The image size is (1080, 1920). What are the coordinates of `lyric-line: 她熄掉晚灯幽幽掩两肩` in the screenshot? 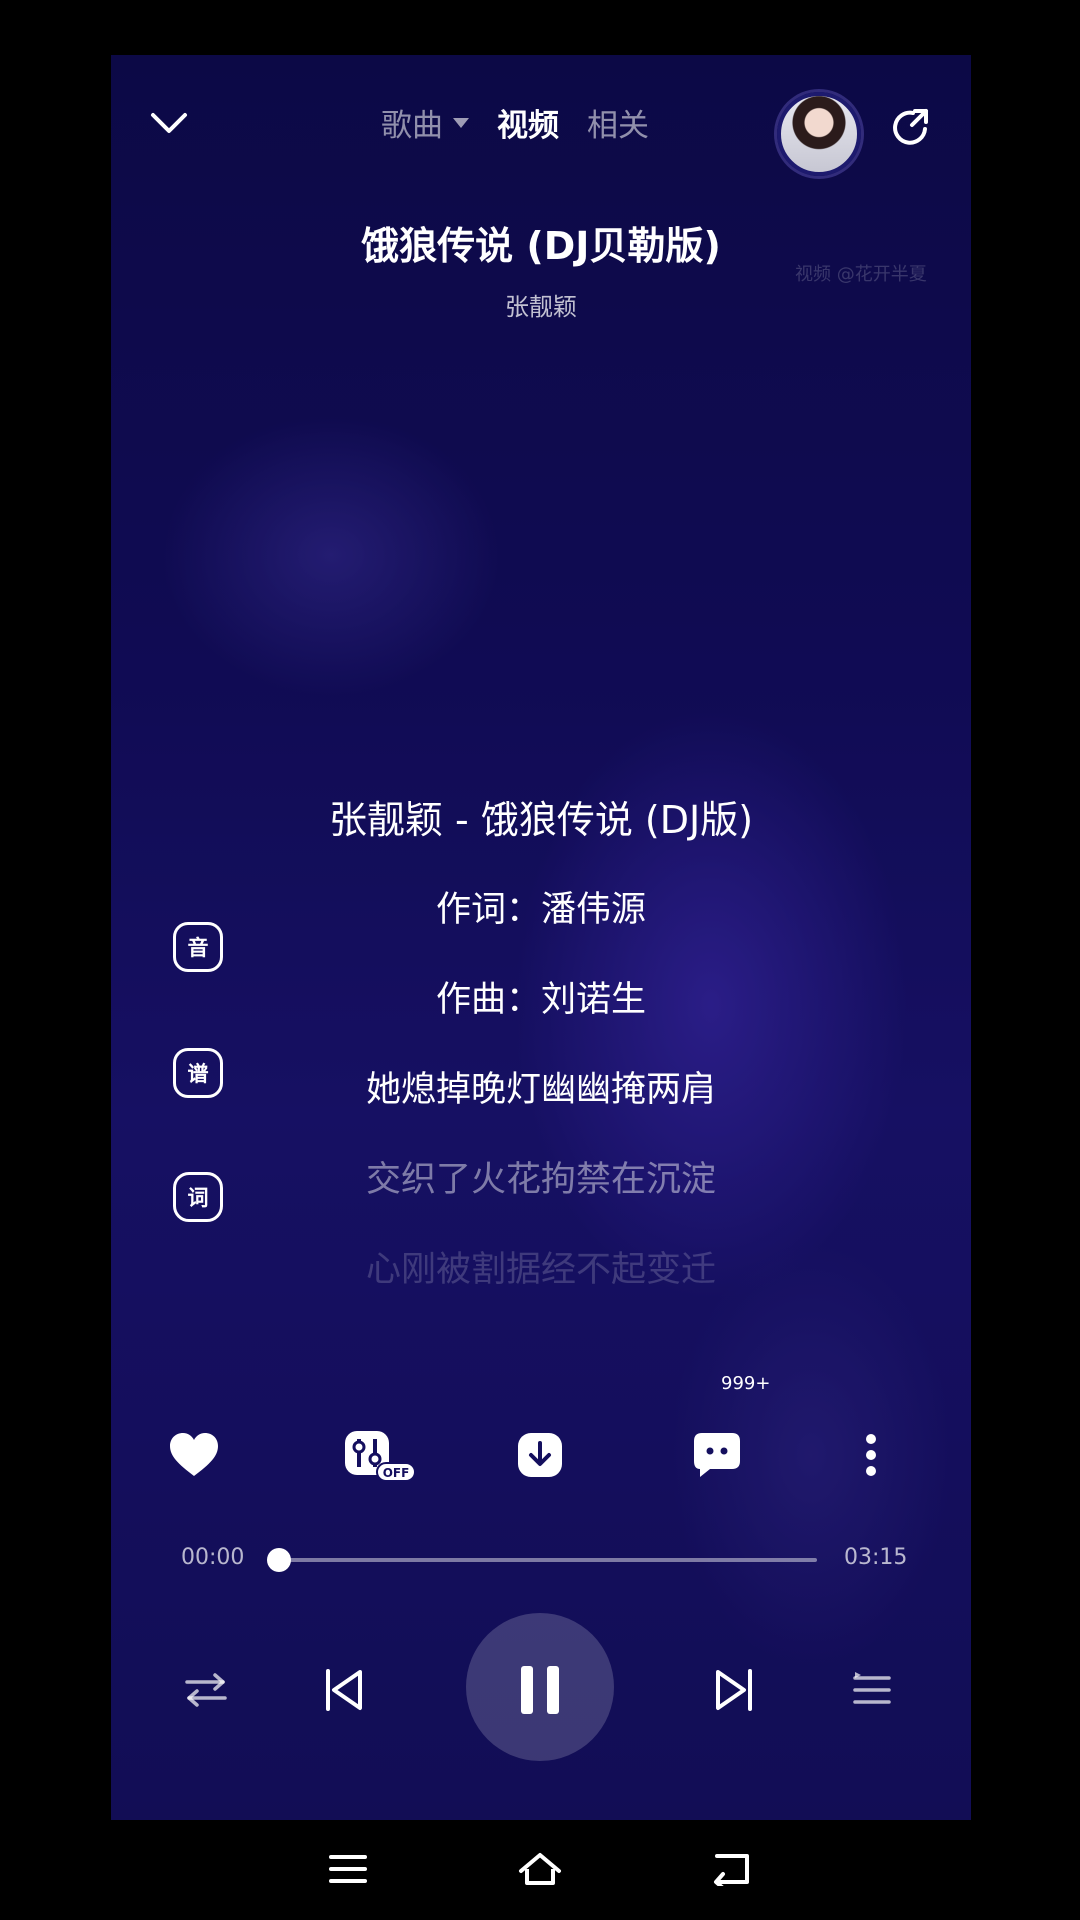 It's located at (540, 1090).